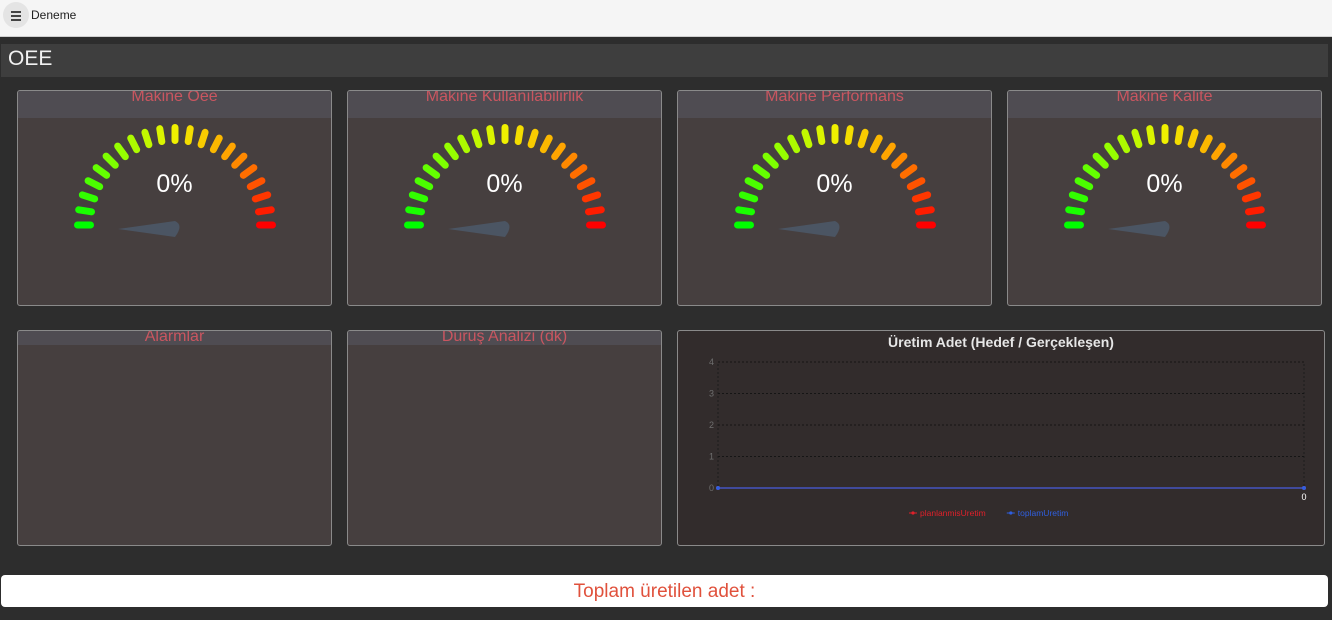 This screenshot has width=1332, height=620. What do you see at coordinates (711, 425) in the screenshot?
I see `y-tick-label: 2` at bounding box center [711, 425].